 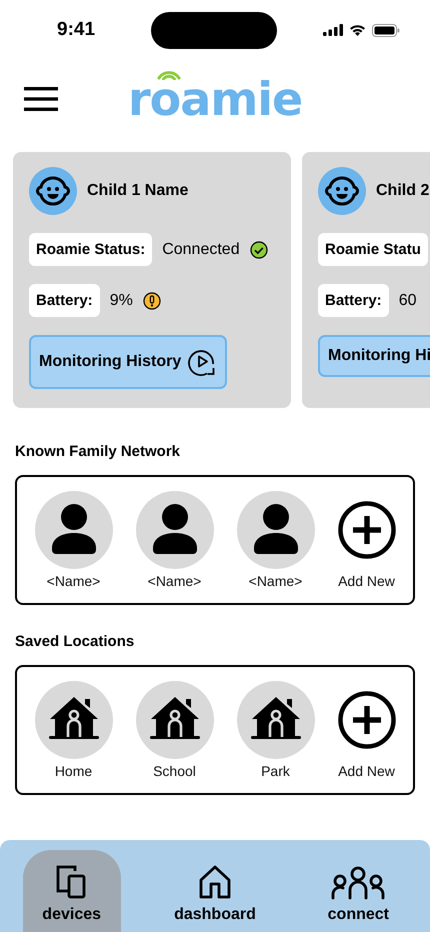 What do you see at coordinates (373, 249) in the screenshot?
I see `status-label: Roamie Statu` at bounding box center [373, 249].